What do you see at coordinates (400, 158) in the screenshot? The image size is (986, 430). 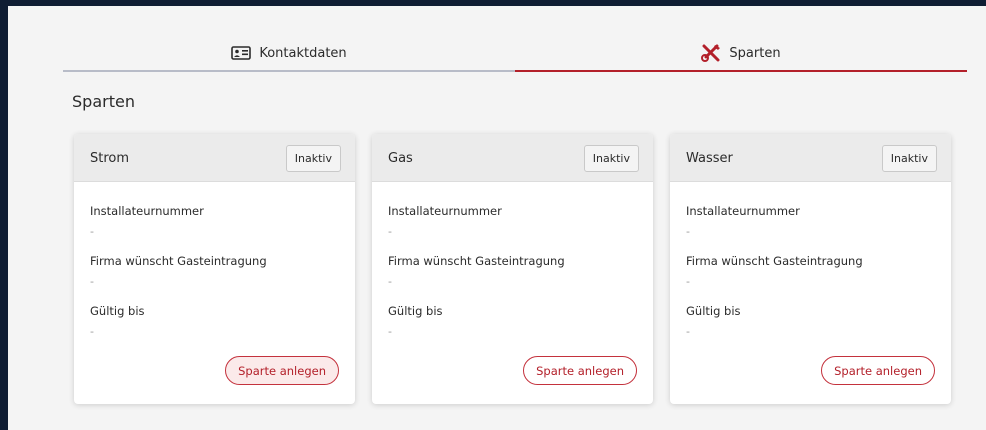 I see `card-title: Gas` at bounding box center [400, 158].